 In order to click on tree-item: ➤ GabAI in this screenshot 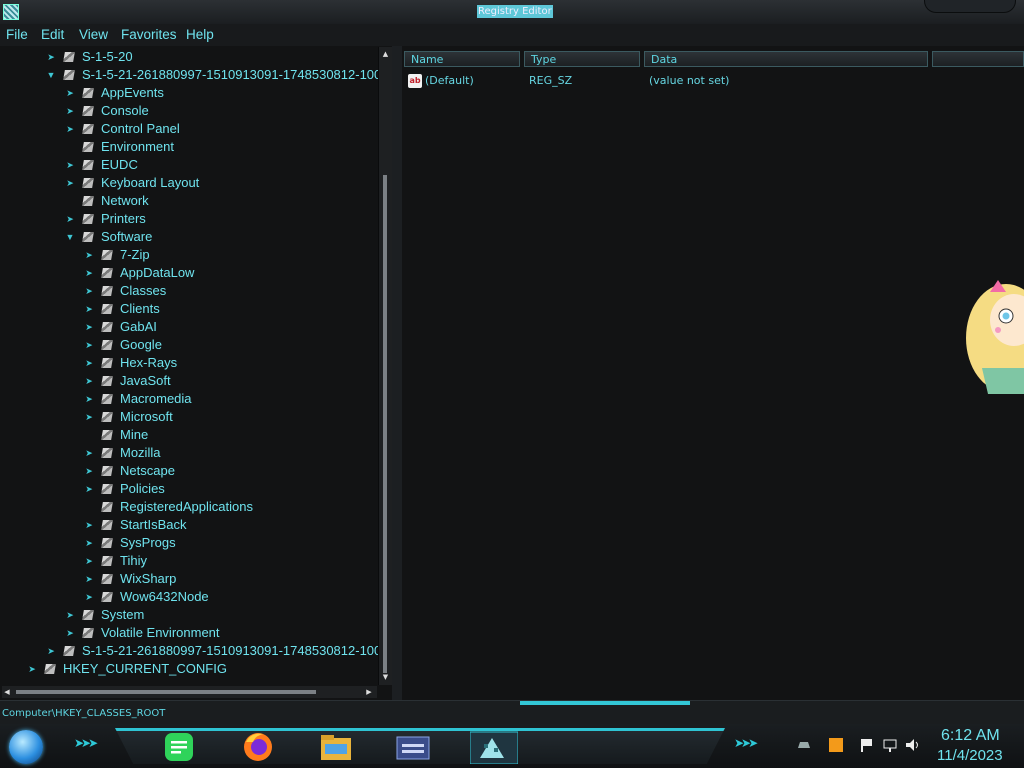, I will do `click(229, 327)`.